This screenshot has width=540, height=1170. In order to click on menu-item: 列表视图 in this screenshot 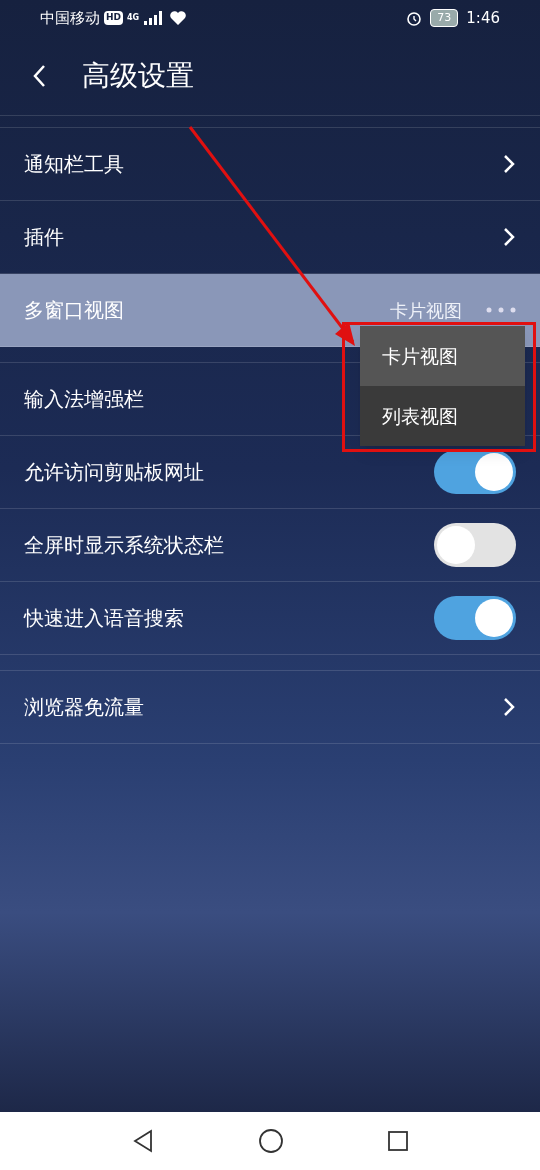, I will do `click(442, 416)`.